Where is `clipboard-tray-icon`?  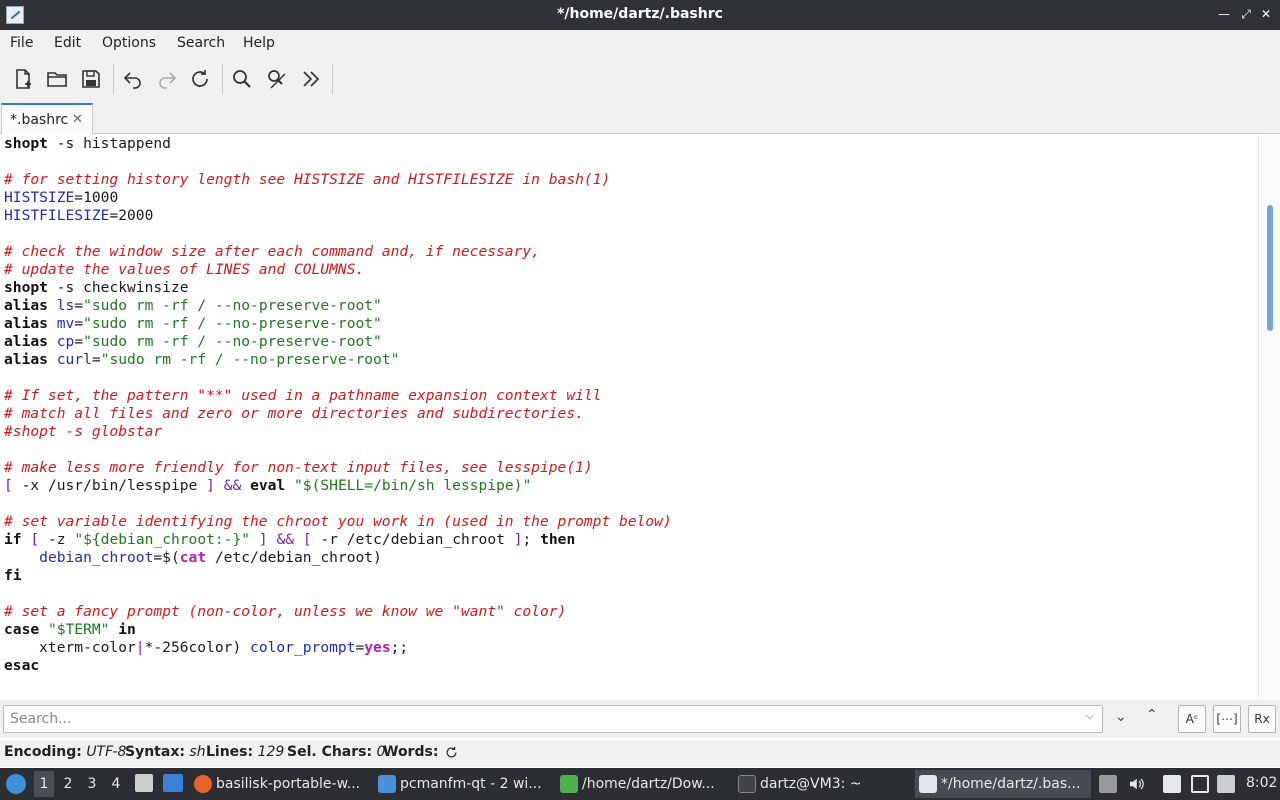 clipboard-tray-icon is located at coordinates (1108, 784).